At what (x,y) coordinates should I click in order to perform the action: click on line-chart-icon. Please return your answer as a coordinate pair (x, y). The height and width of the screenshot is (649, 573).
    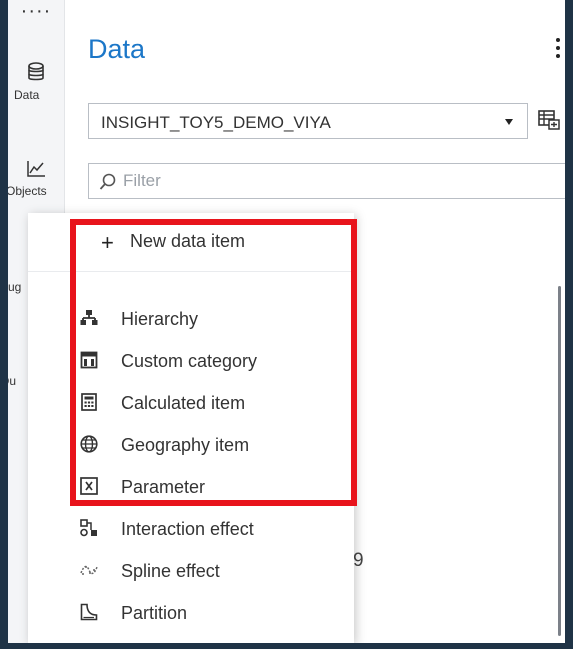
    Looking at the image, I should click on (36, 169).